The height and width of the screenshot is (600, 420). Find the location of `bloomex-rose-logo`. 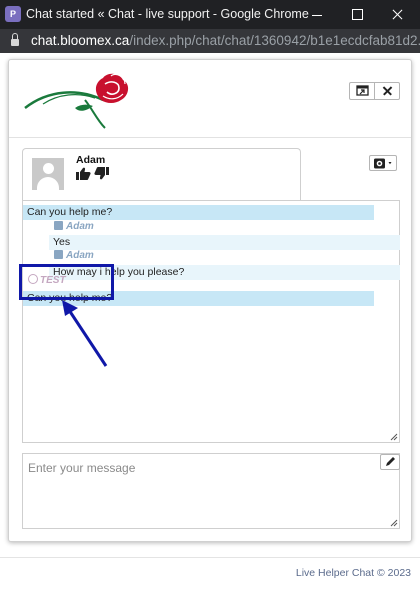

bloomex-rose-logo is located at coordinates (76, 101).